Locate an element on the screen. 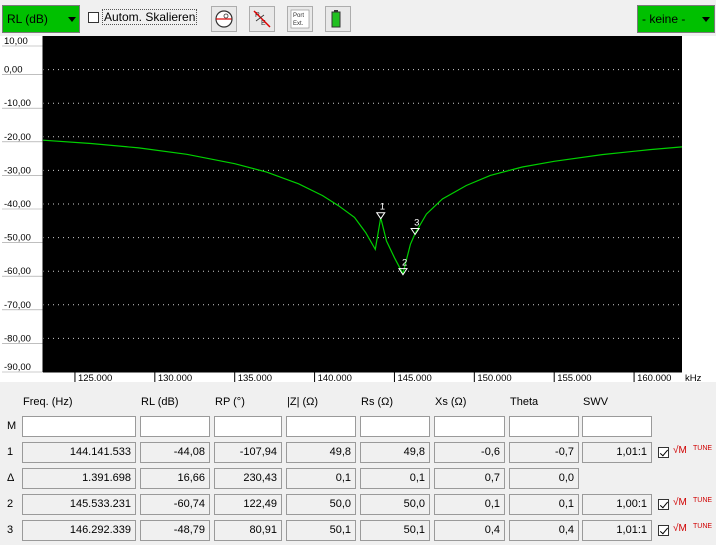 The width and height of the screenshot is (716, 545). row-label: 3 is located at coordinates (10, 530).